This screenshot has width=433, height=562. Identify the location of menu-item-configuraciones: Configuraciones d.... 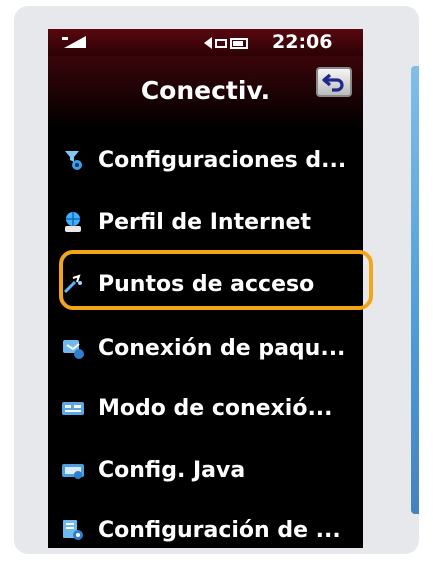
(205, 160).